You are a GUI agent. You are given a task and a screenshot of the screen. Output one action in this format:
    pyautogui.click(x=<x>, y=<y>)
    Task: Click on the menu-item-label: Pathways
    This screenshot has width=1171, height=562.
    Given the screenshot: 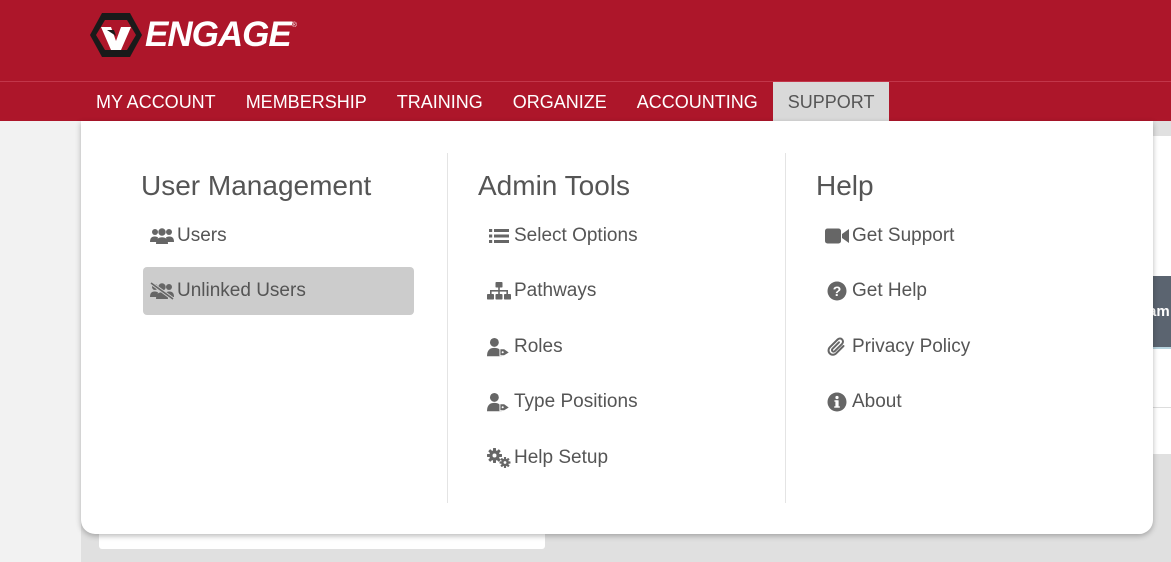 What is the action you would take?
    pyautogui.click(x=555, y=290)
    